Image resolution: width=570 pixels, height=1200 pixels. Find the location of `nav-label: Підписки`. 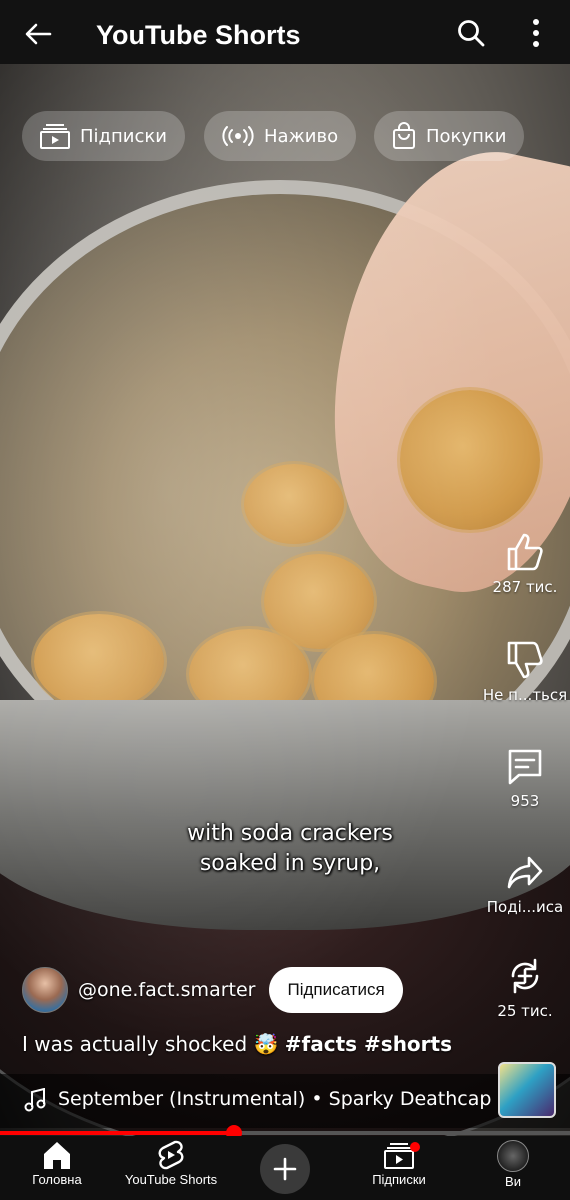

nav-label: Підписки is located at coordinates (399, 1179).